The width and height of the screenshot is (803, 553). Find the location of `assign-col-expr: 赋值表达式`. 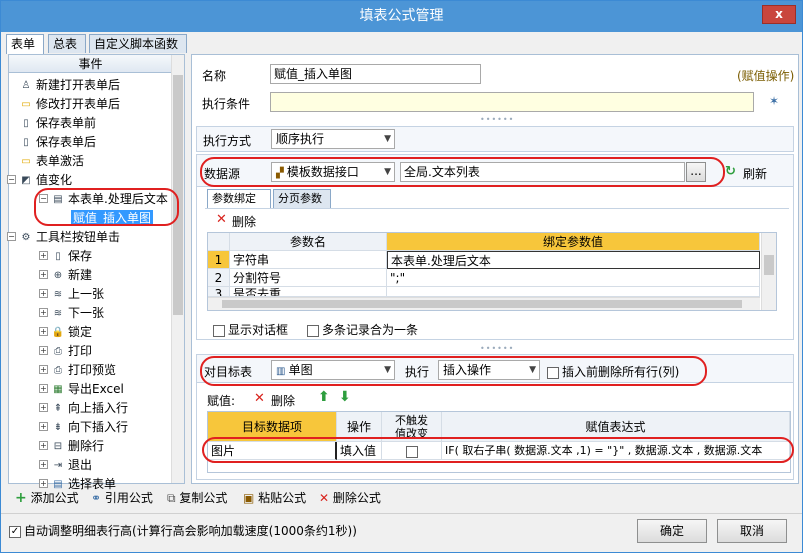

assign-col-expr: 赋值表达式 is located at coordinates (616, 427).